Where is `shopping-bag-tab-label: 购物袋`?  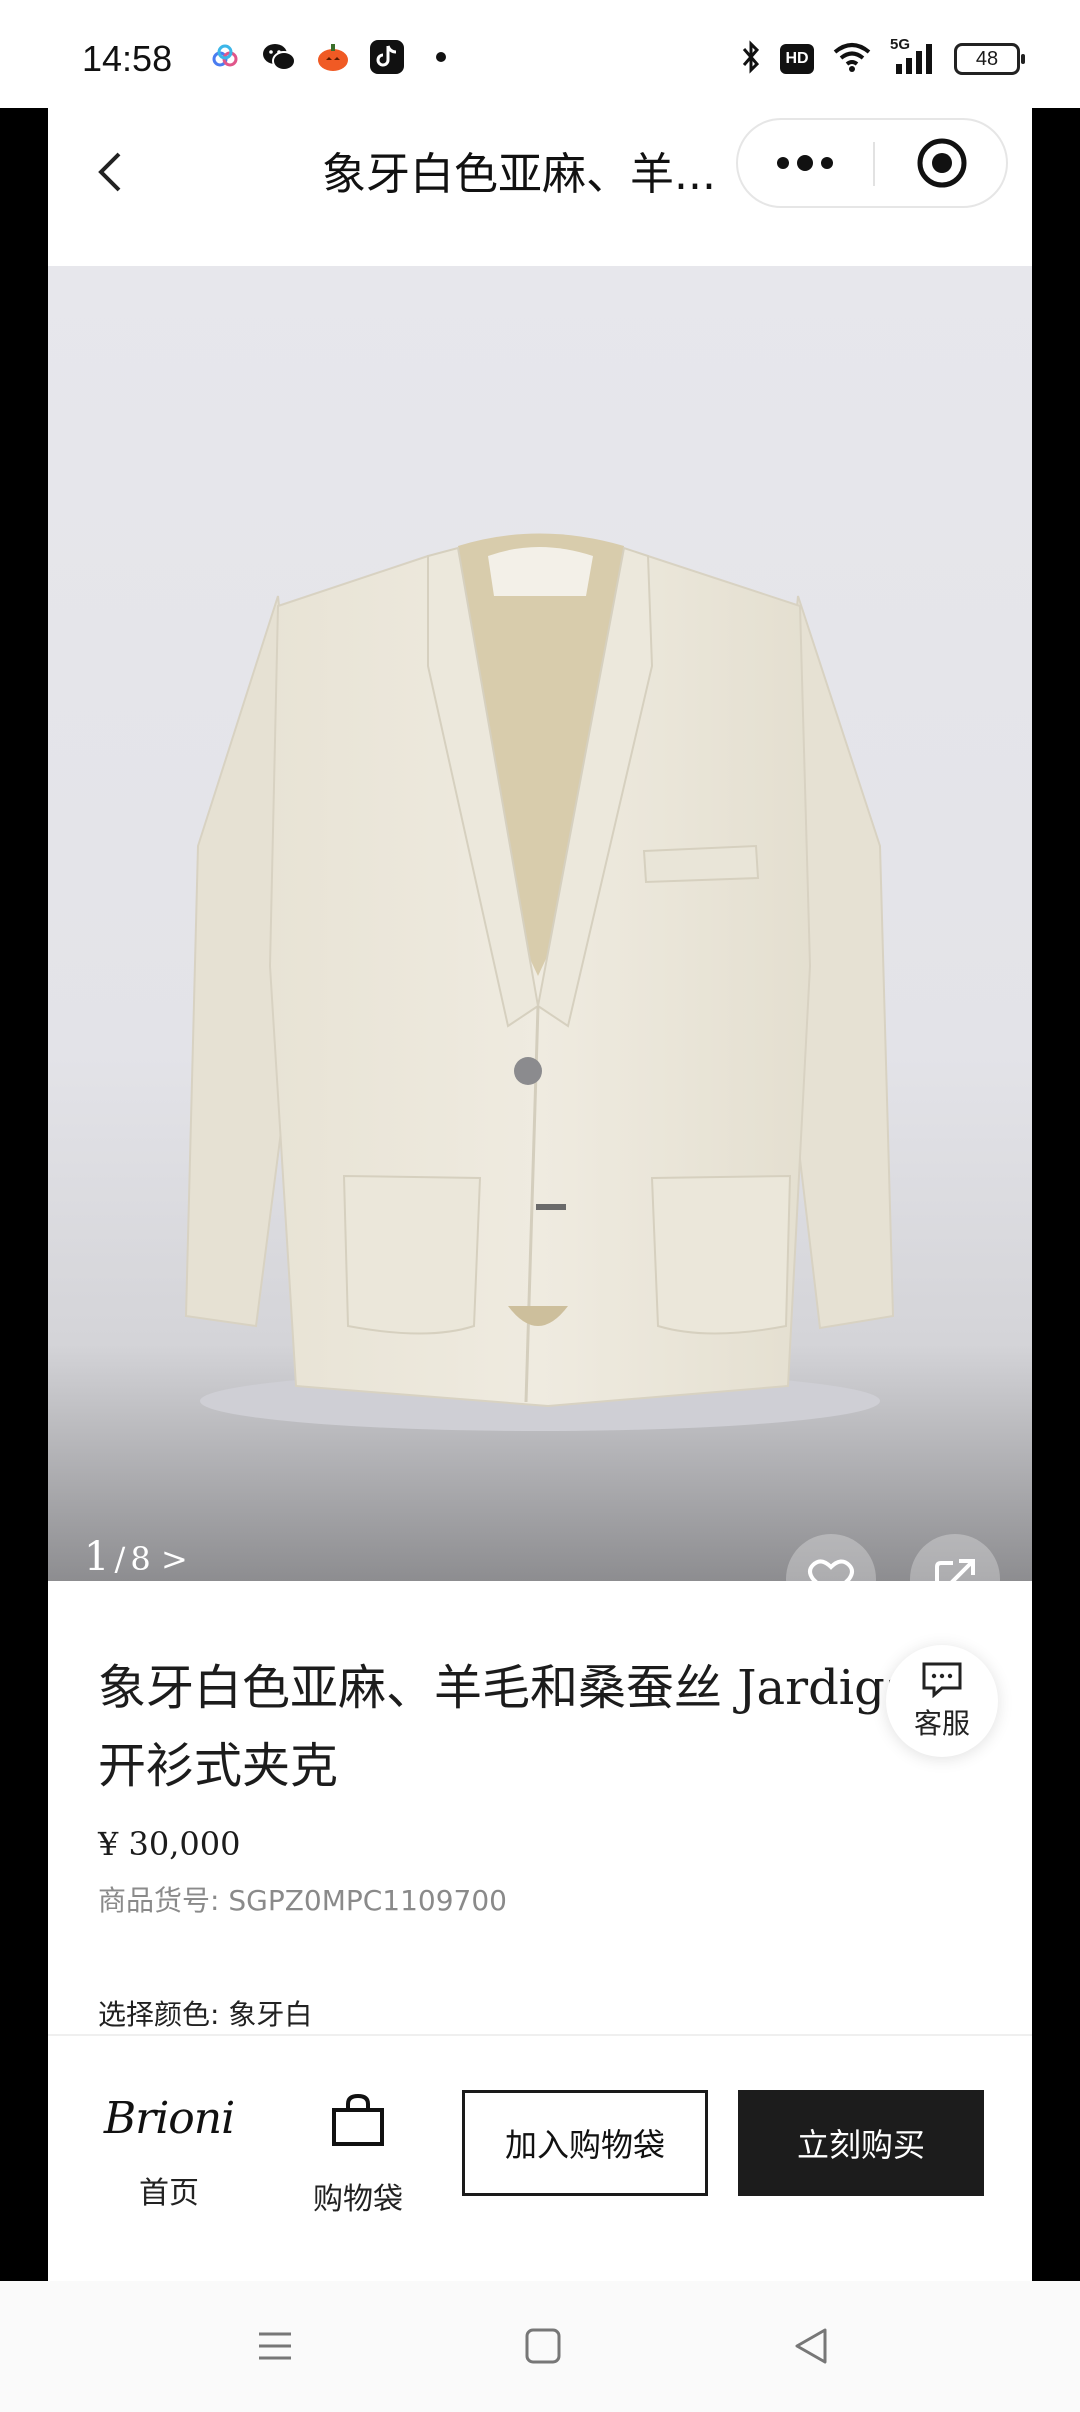 shopping-bag-tab-label: 购物袋 is located at coordinates (358, 2199).